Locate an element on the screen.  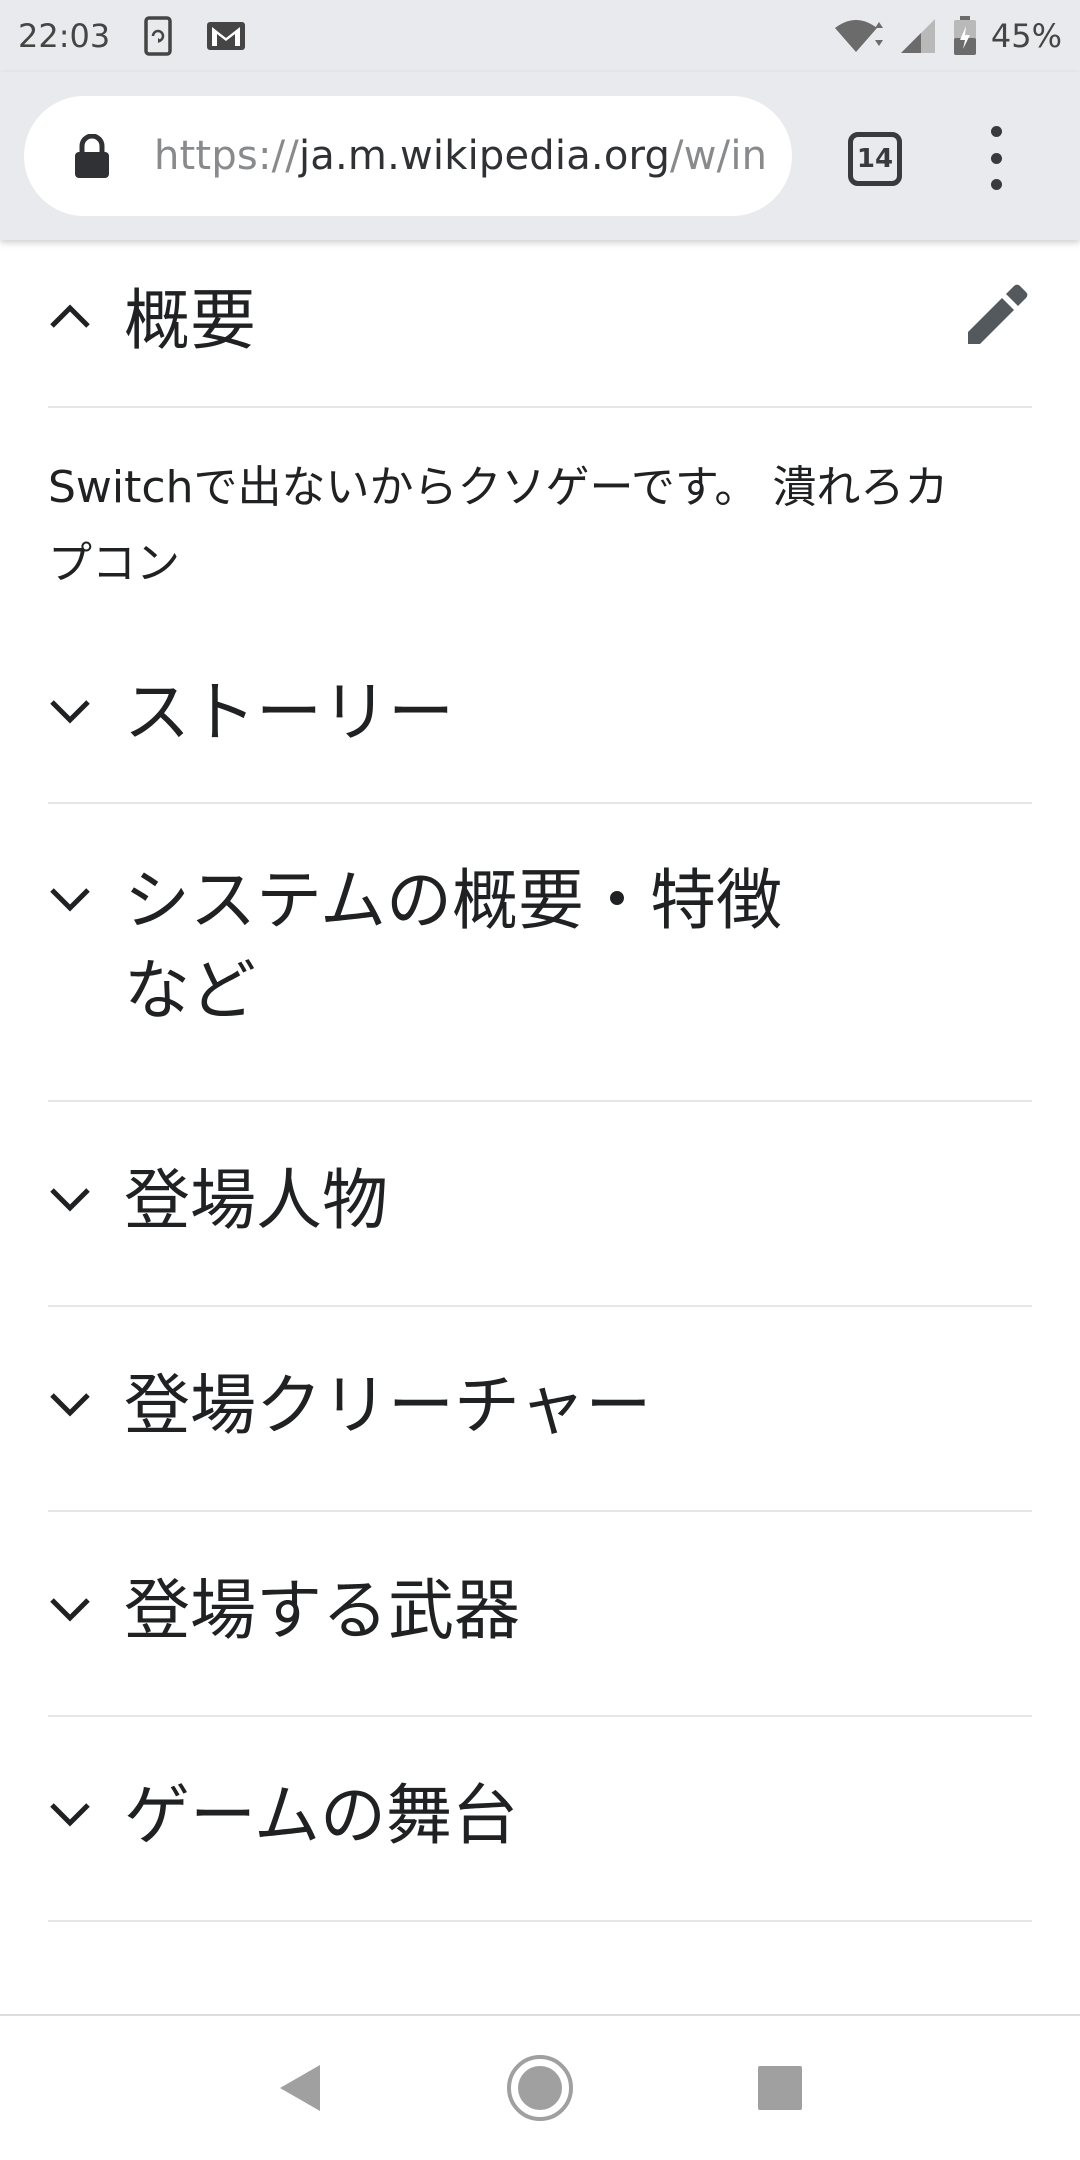
lock-icon is located at coordinates (92, 155).